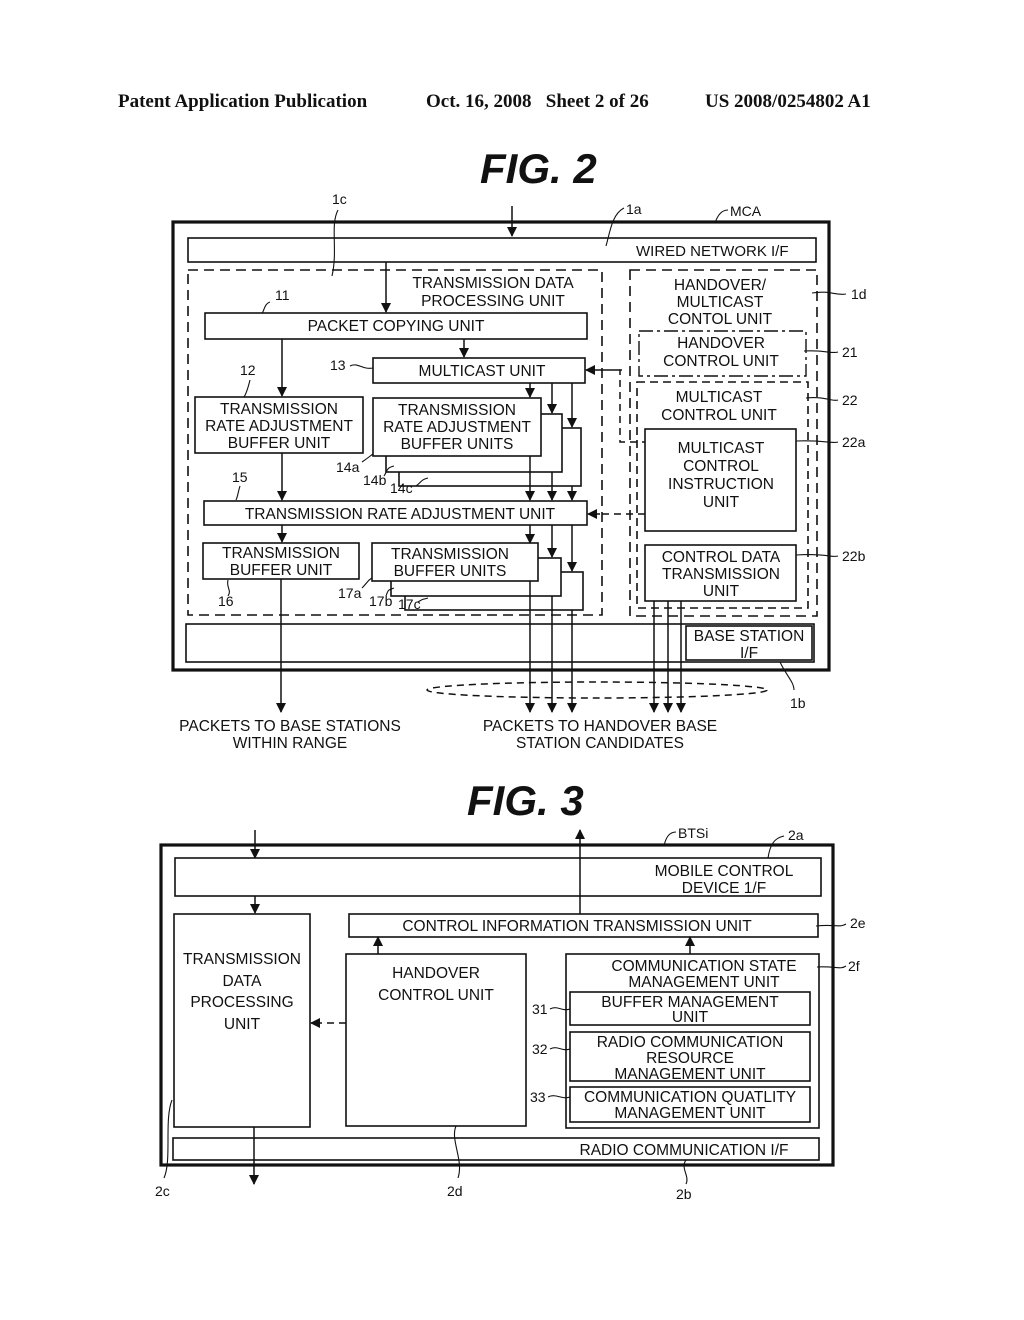  What do you see at coordinates (436, 995) in the screenshot?
I see `fig3-handover-label-2: CONTROL UNIT` at bounding box center [436, 995].